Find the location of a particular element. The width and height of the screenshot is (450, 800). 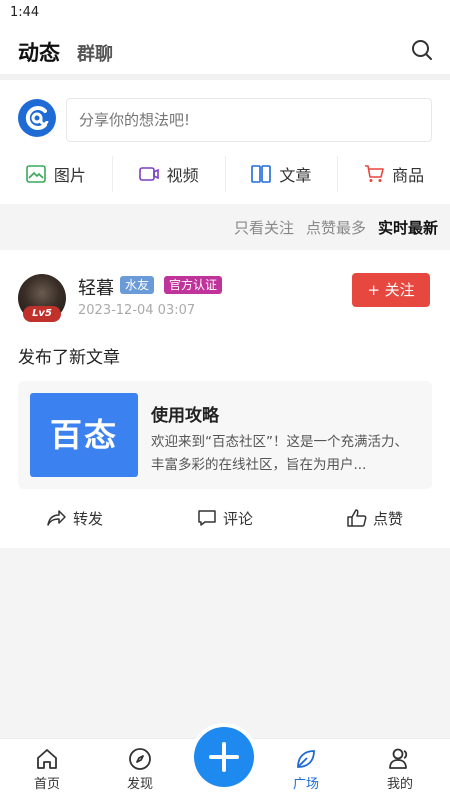

share-button: 转发 is located at coordinates (75, 518).